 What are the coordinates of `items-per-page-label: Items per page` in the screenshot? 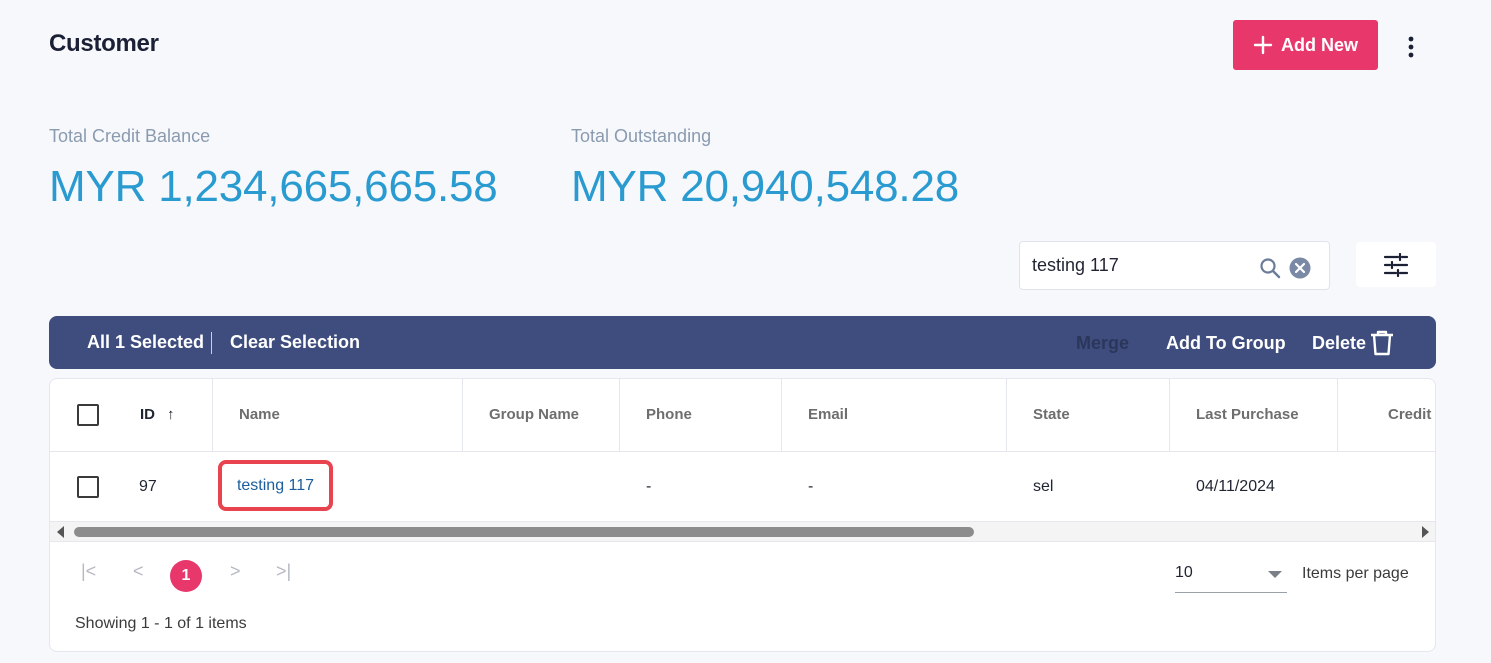 It's located at (1355, 573).